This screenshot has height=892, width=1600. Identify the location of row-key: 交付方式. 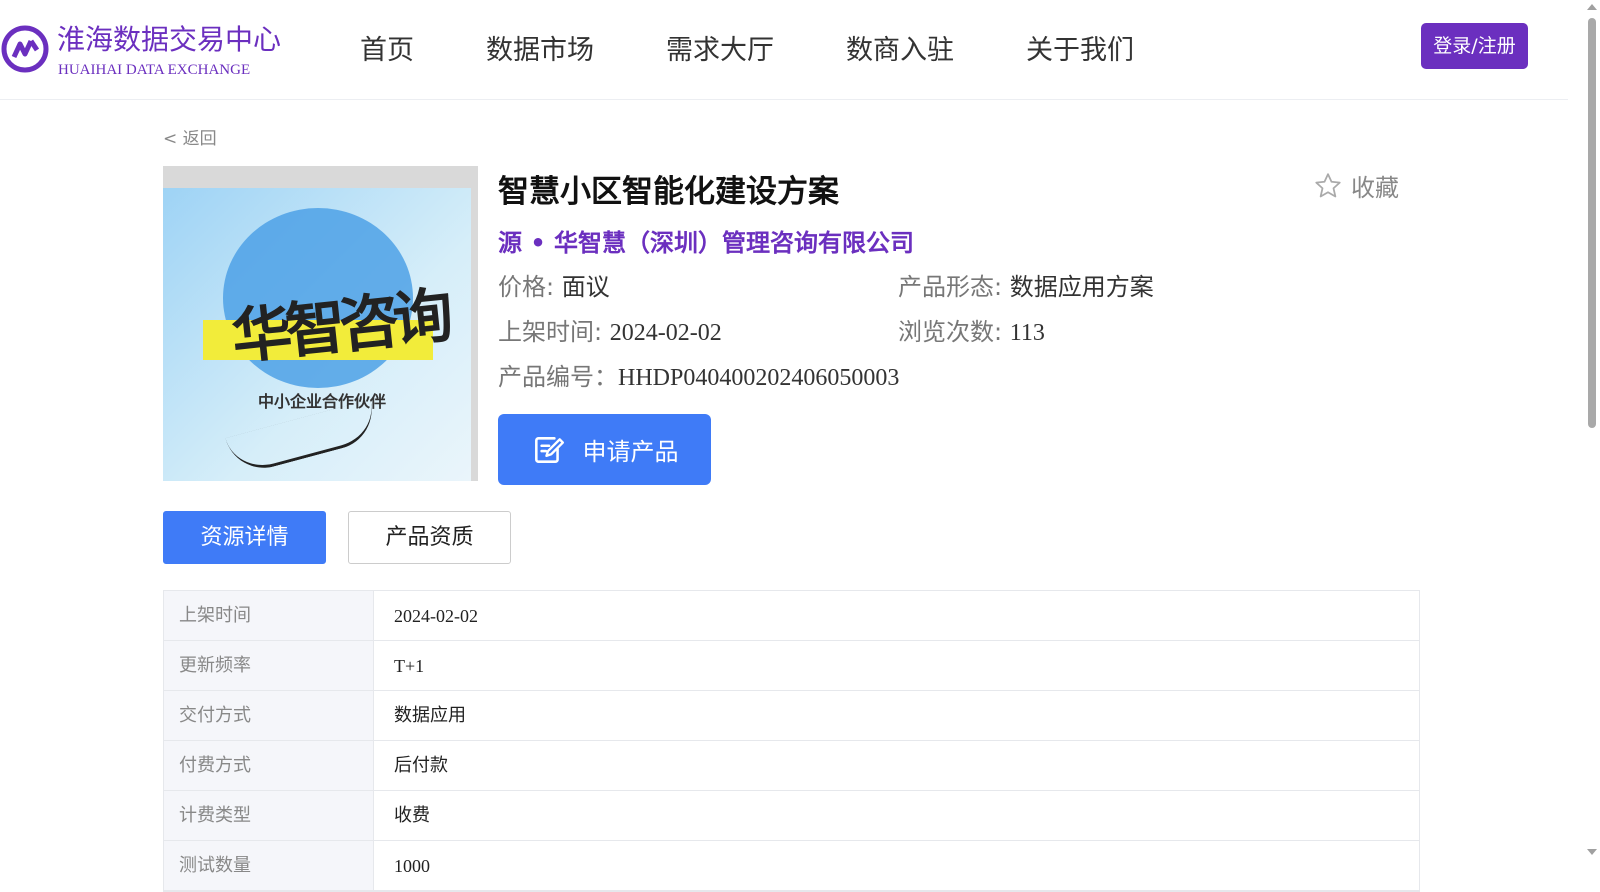
(269, 715).